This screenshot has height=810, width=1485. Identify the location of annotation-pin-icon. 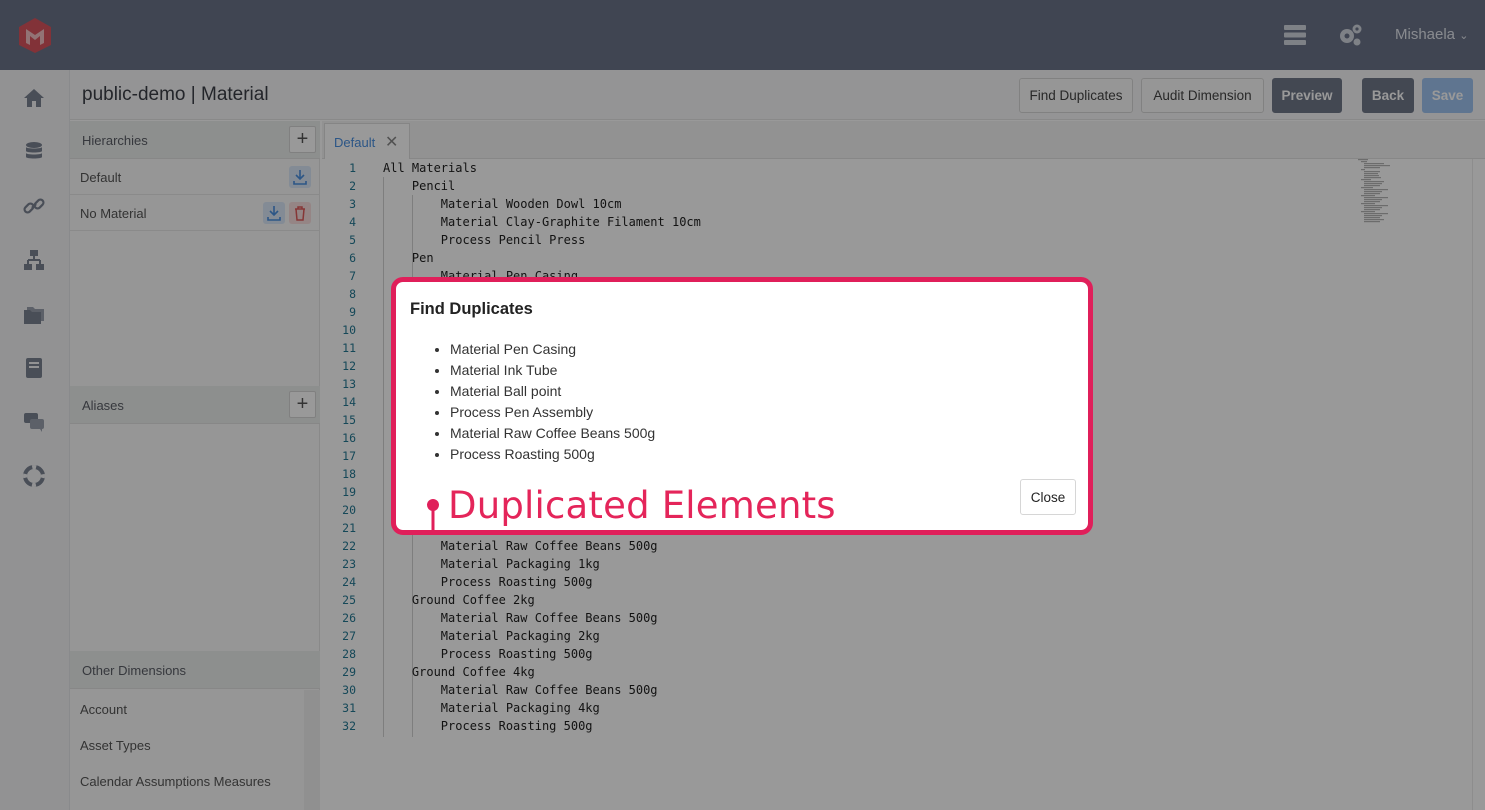
(433, 515).